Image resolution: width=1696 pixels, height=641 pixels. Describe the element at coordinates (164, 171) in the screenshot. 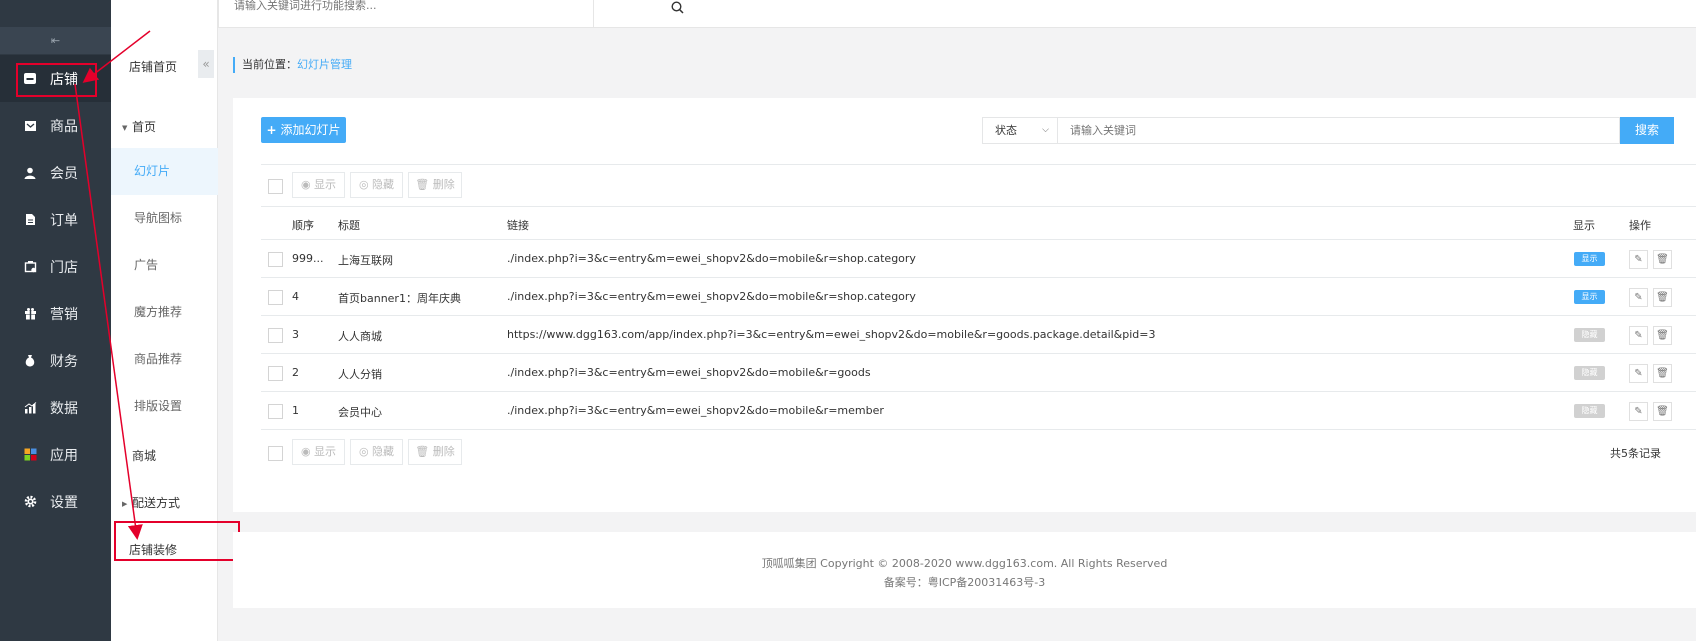

I see `sub-item-slides: 幻灯片` at that location.